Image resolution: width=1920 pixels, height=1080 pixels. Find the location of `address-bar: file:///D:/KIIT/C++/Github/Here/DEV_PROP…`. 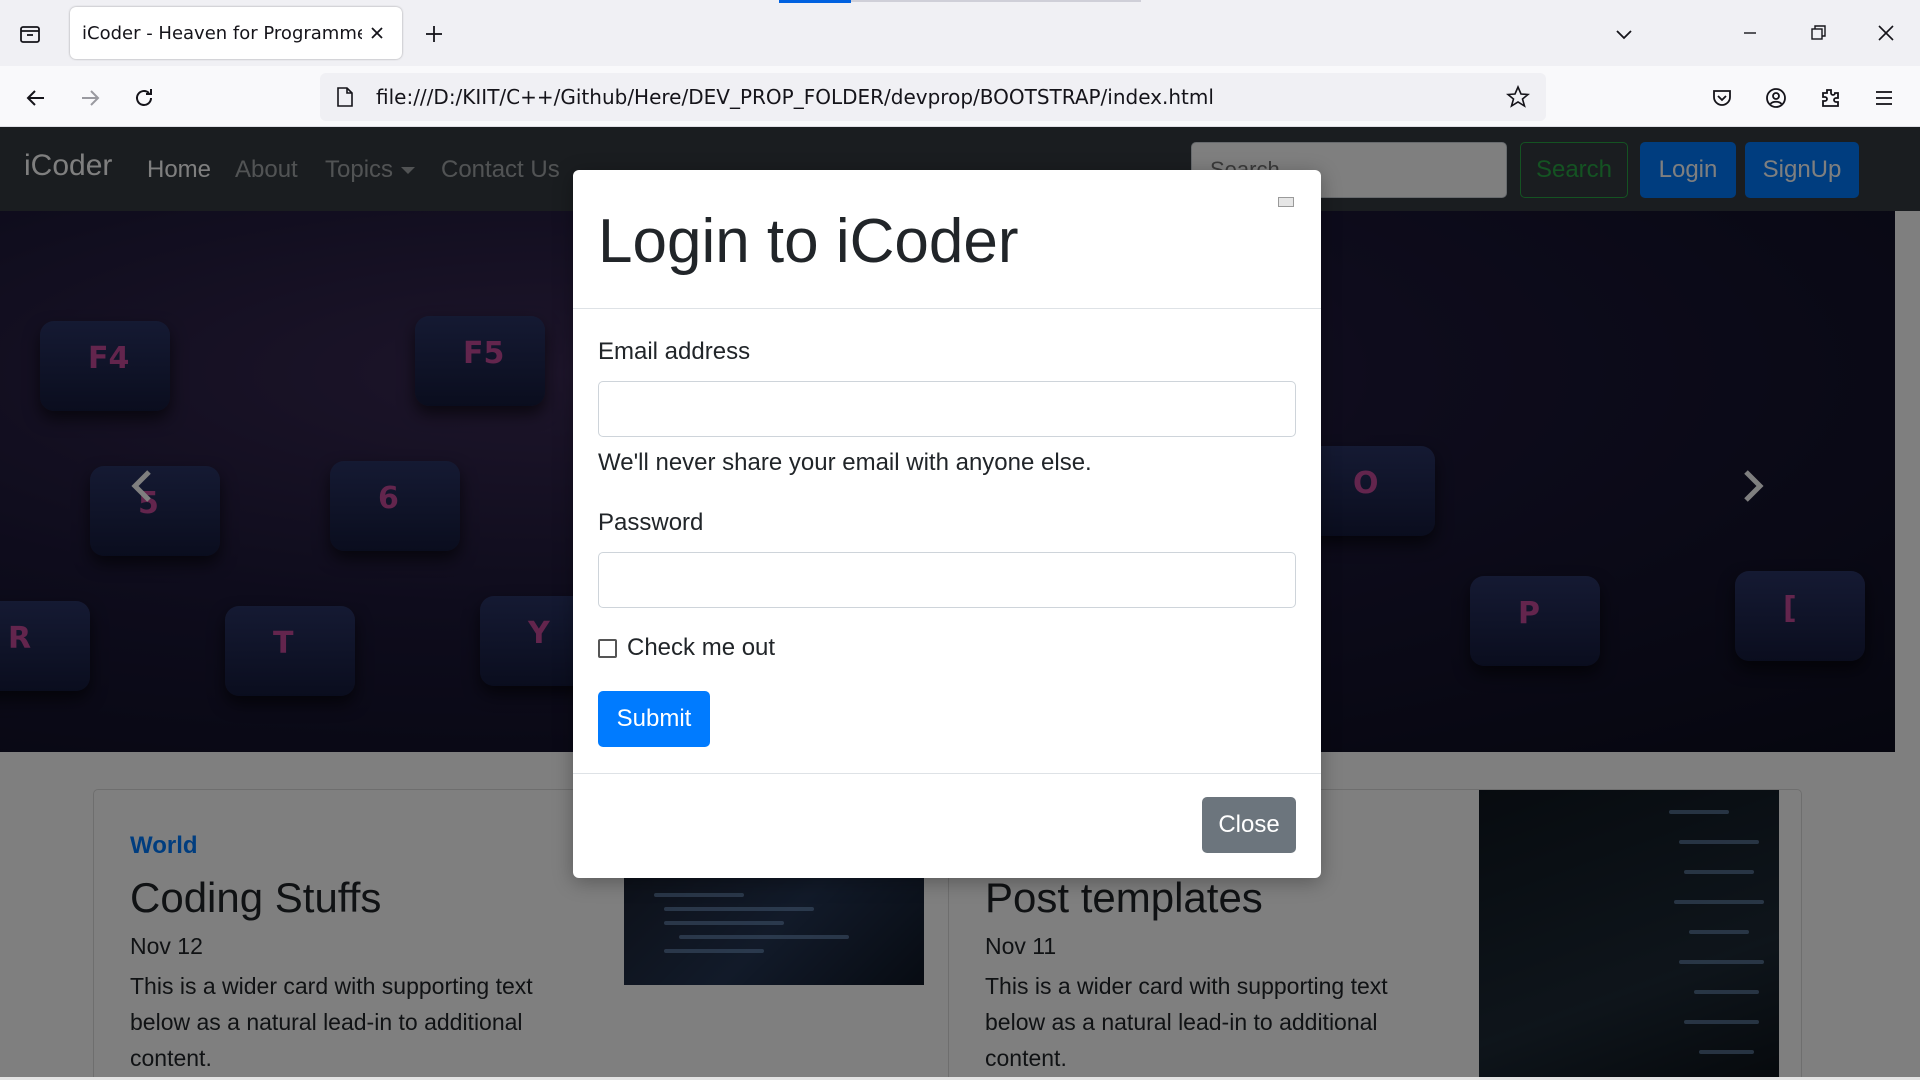

address-bar: file:///D:/KIIT/C++/Github/Here/DEV_PROP… is located at coordinates (933, 97).